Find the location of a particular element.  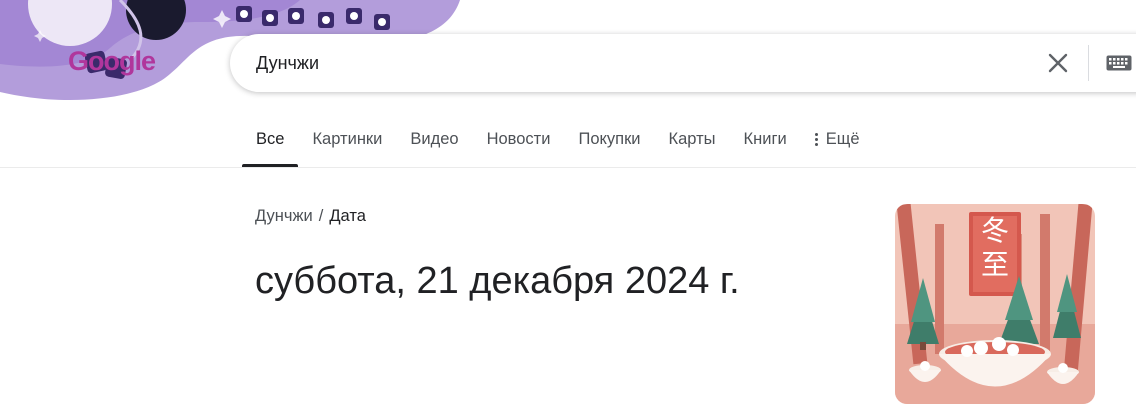

clear-search-button is located at coordinates (1058, 63).